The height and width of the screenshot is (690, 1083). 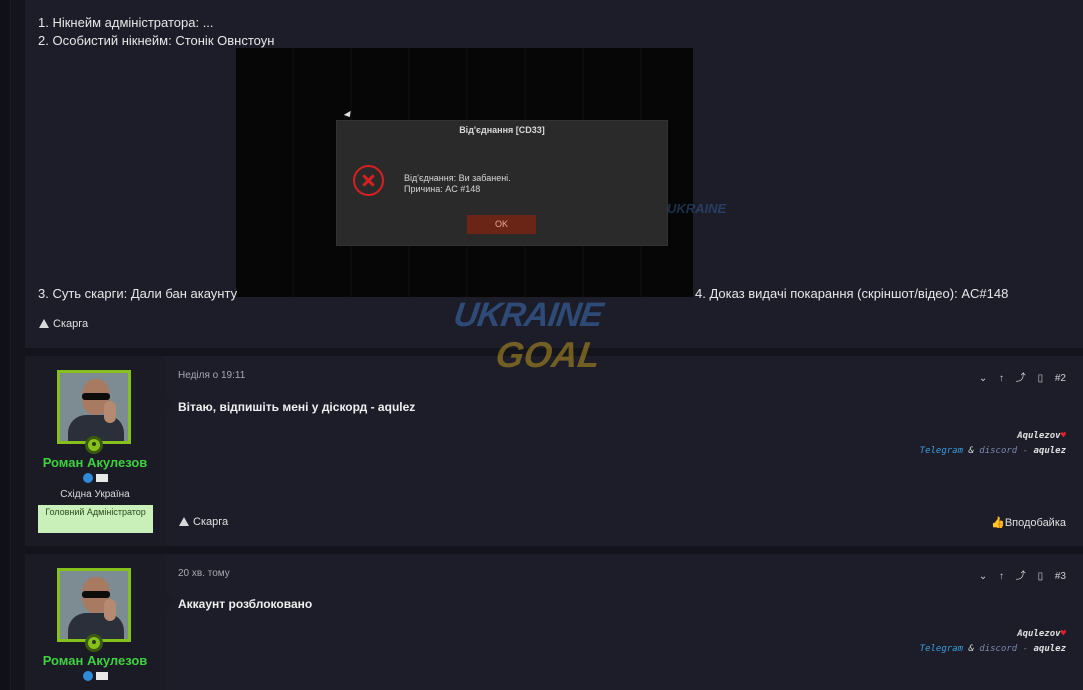 I want to click on like-button: 👍Вподобайка, so click(x=1028, y=522).